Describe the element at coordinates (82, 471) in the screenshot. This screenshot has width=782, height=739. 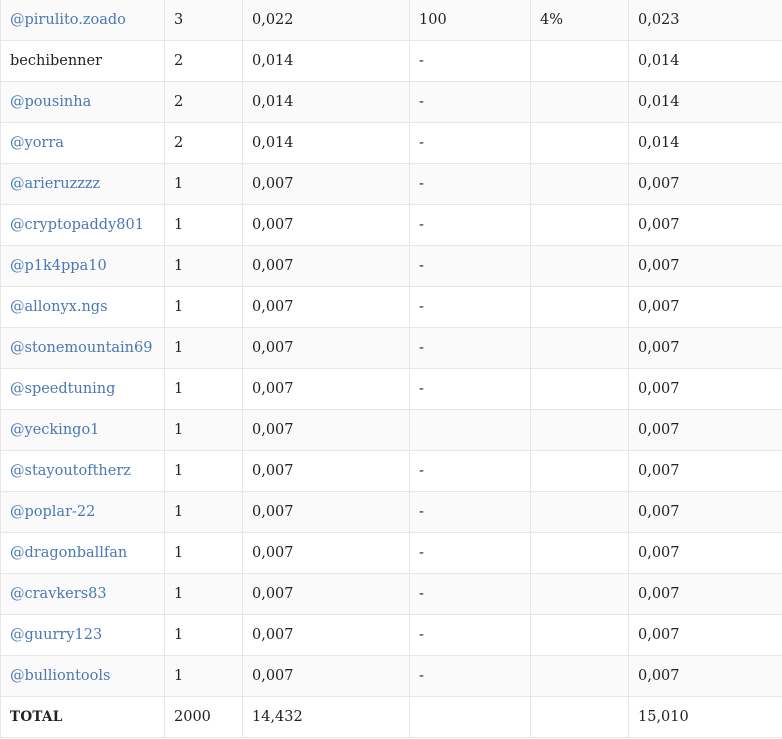
I see `user-link: @stayoutoftherz` at that location.